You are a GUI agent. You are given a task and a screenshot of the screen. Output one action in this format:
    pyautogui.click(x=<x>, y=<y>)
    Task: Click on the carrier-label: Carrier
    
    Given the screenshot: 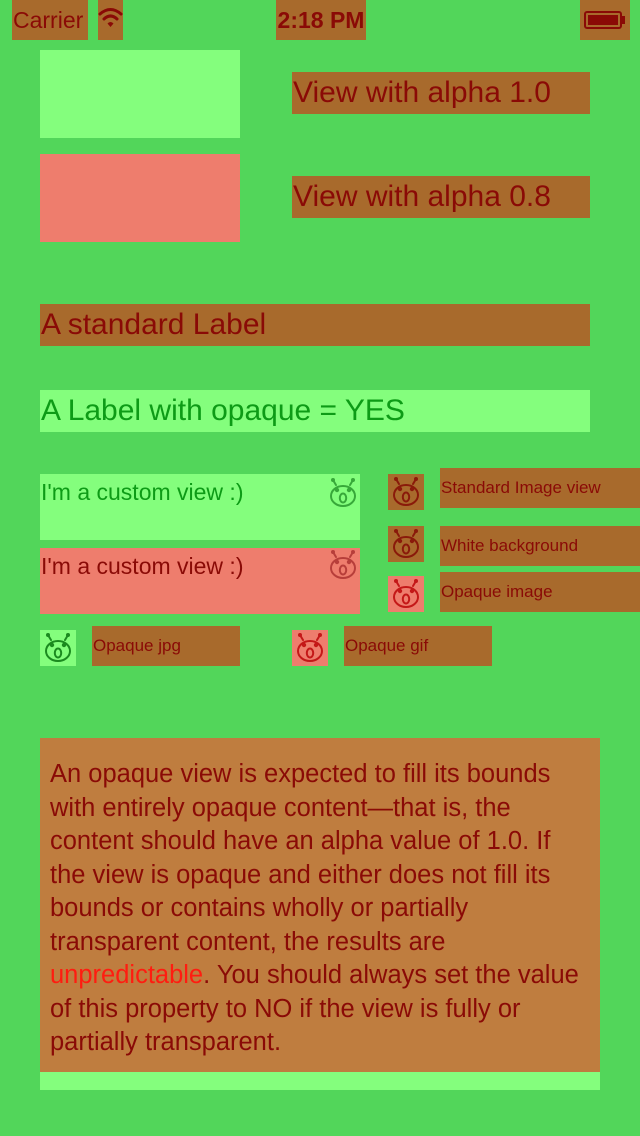 What is the action you would take?
    pyautogui.click(x=50, y=20)
    